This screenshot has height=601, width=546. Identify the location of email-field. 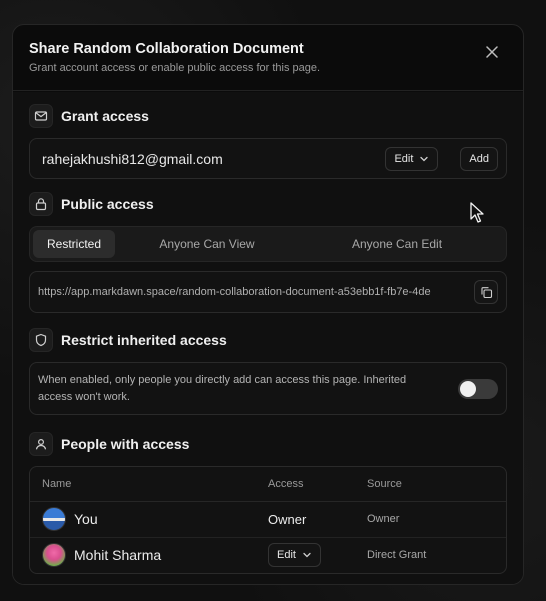
(214, 158).